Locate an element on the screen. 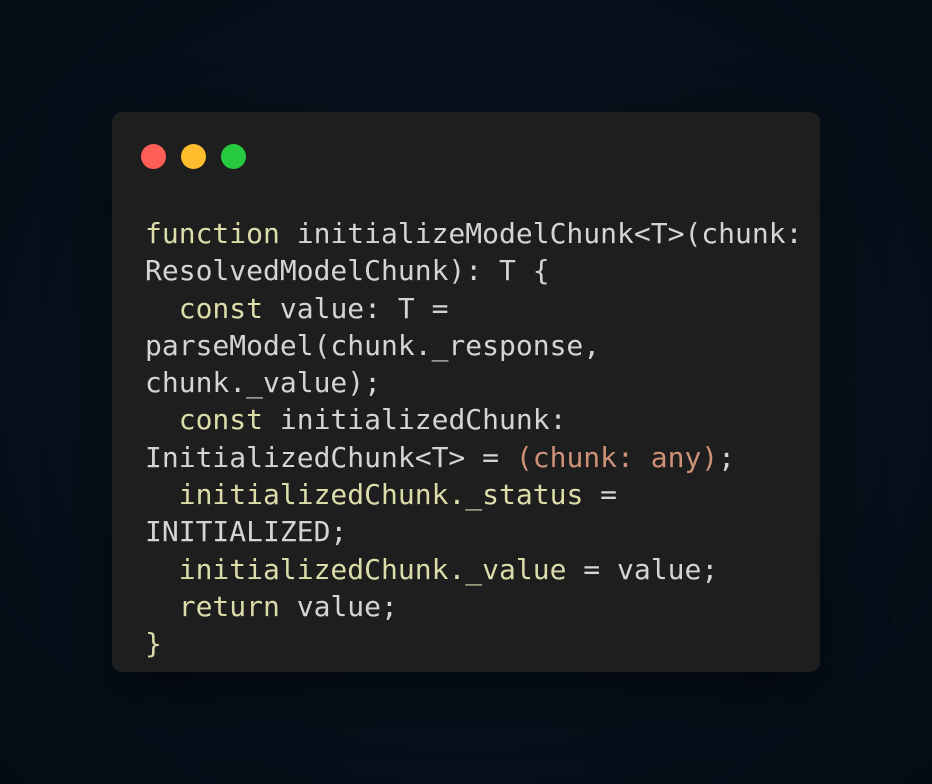 Image resolution: width=932 pixels, height=784 pixels. code-token: = is located at coordinates (600, 495).